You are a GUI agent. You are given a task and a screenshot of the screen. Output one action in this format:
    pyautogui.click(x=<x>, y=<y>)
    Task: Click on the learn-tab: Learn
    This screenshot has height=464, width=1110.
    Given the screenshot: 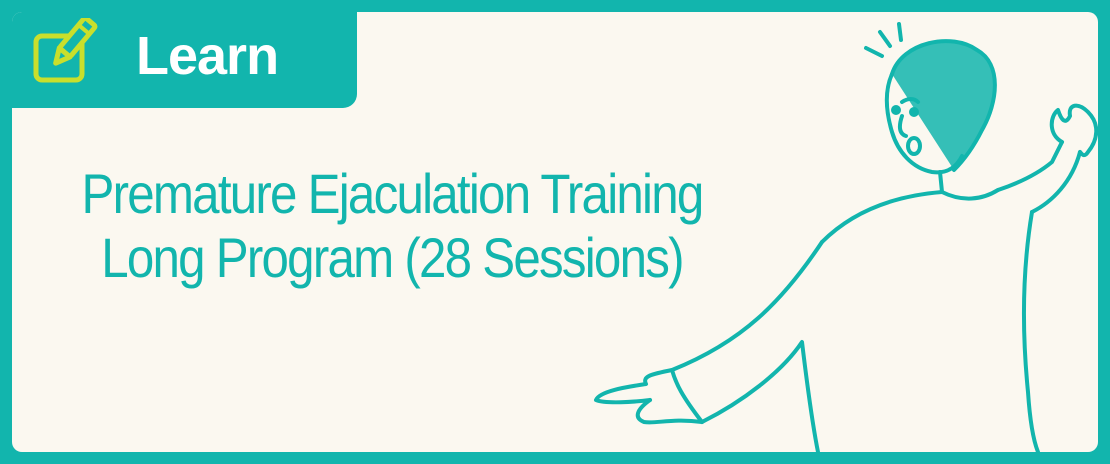 What is the action you would take?
    pyautogui.click(x=184, y=60)
    